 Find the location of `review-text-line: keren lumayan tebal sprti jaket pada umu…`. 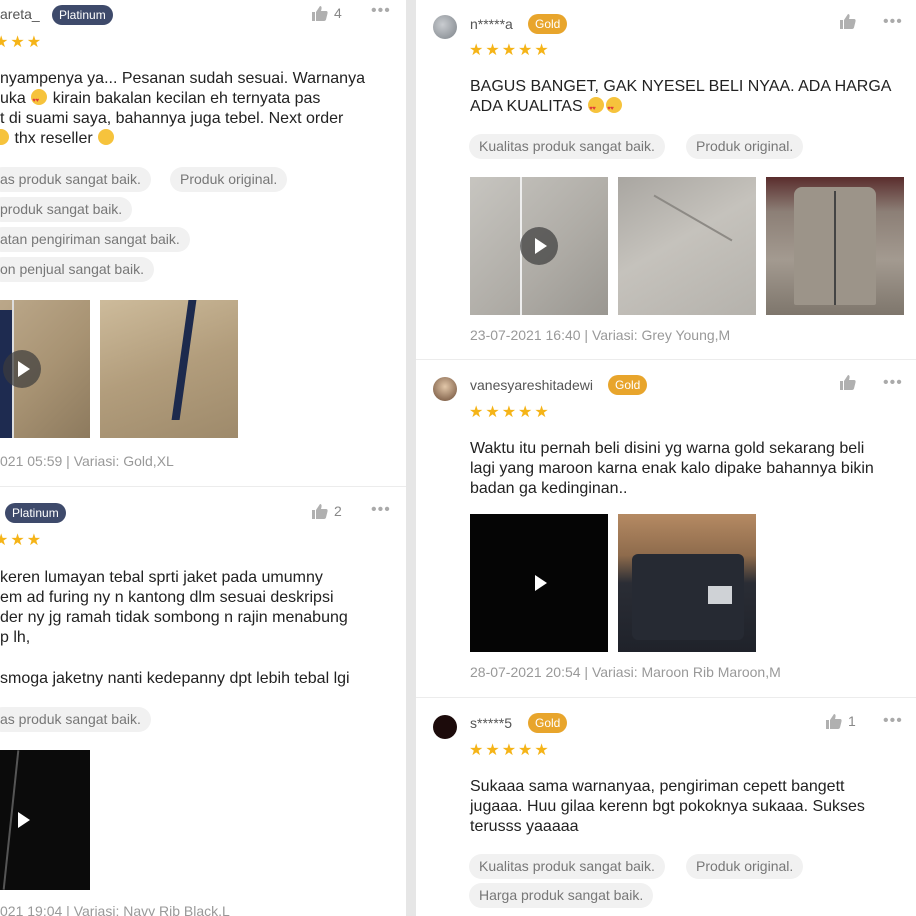

review-text-line: keren lumayan tebal sprti jaket pada umu… is located at coordinates (161, 577).